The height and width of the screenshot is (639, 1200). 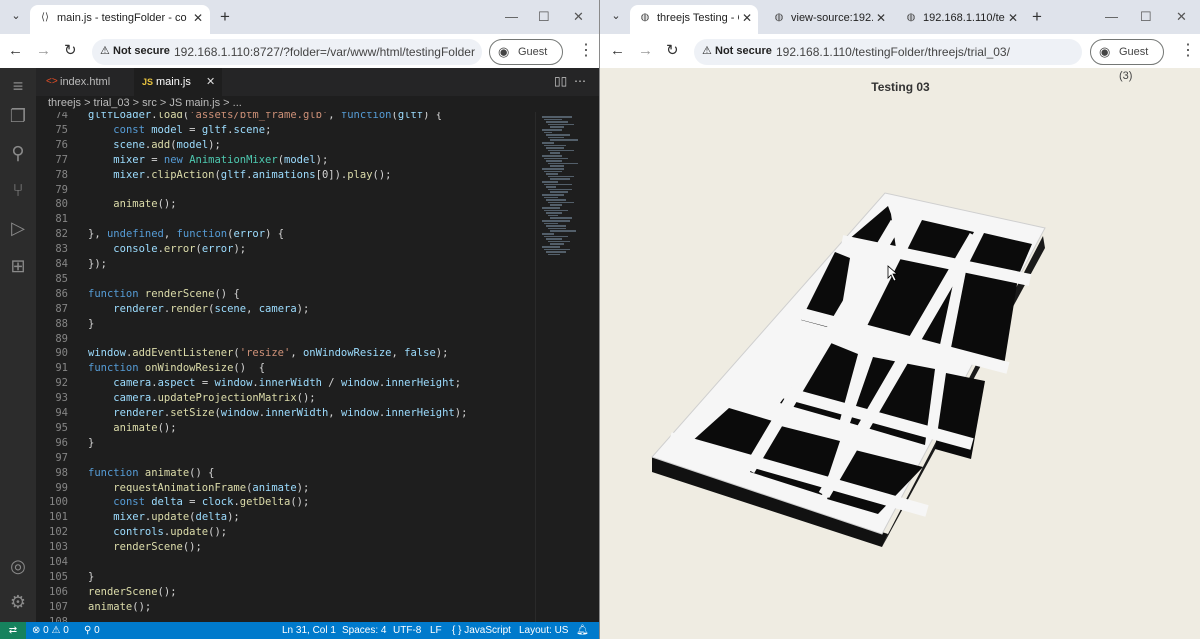 I want to click on line-source: animate();, so click(x=145, y=427).